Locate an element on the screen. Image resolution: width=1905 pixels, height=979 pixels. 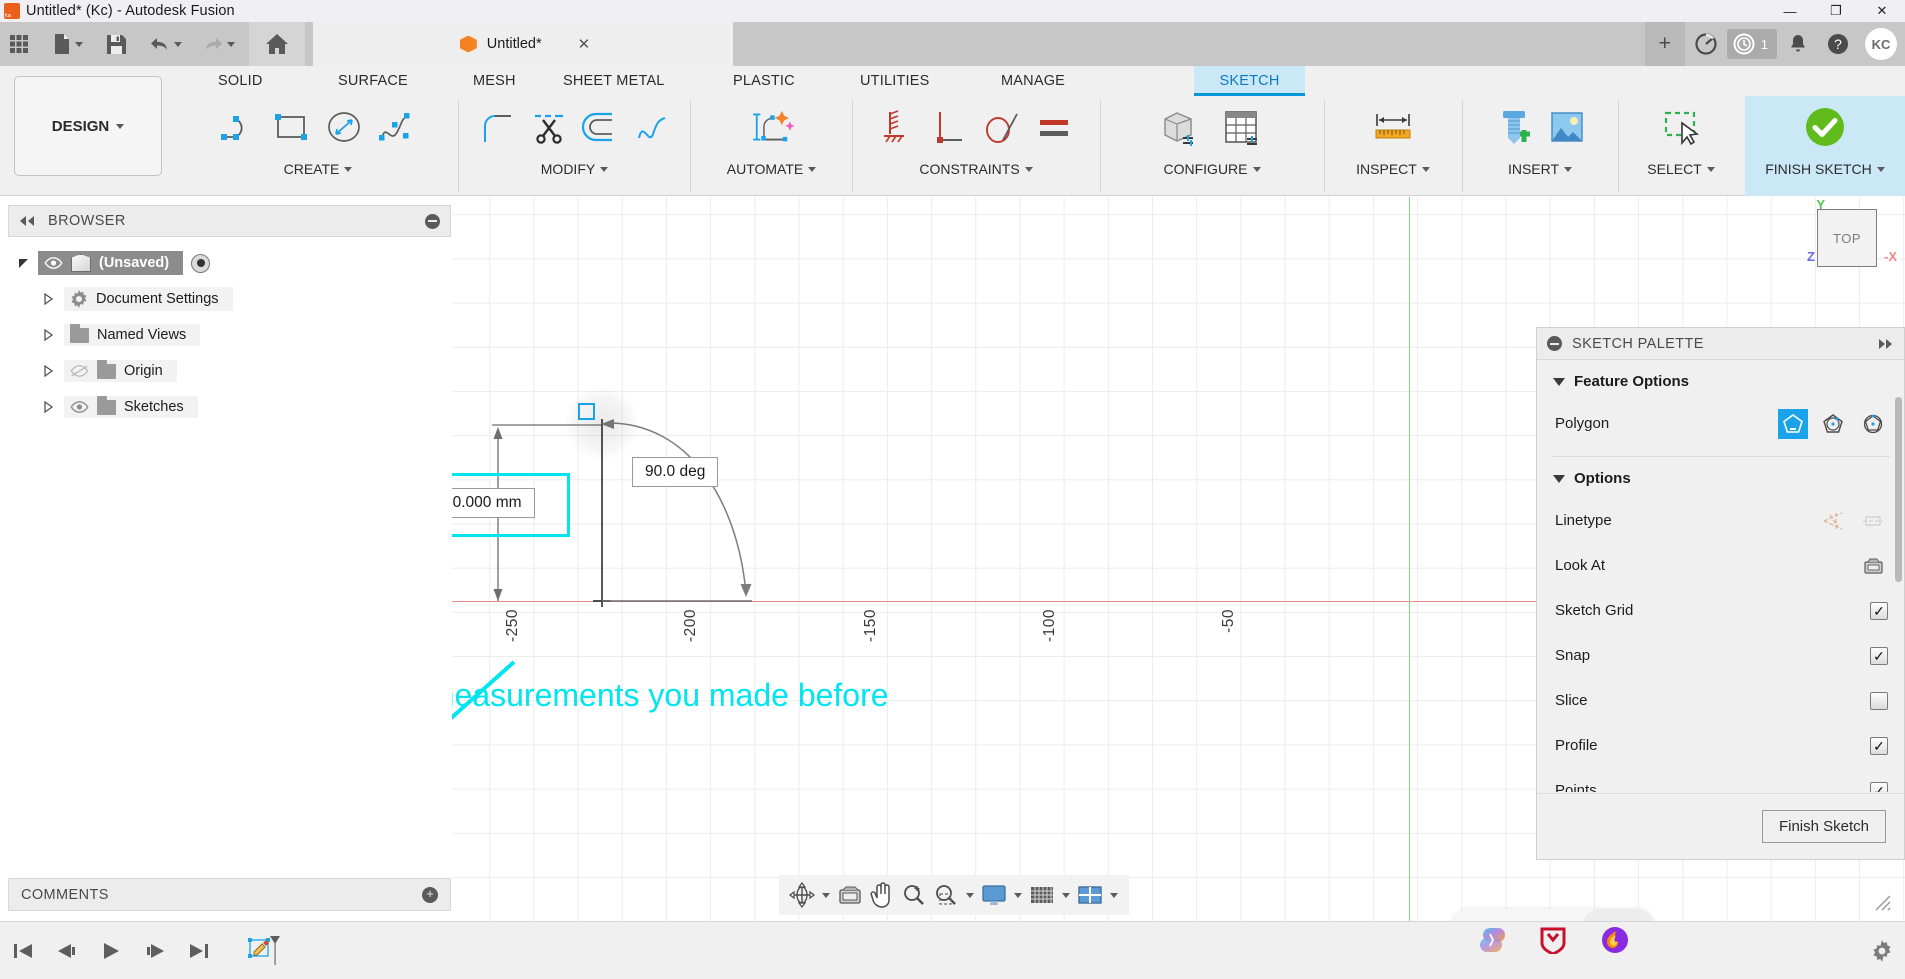
insert-mcmaster-part-icon is located at coordinates (1514, 127).